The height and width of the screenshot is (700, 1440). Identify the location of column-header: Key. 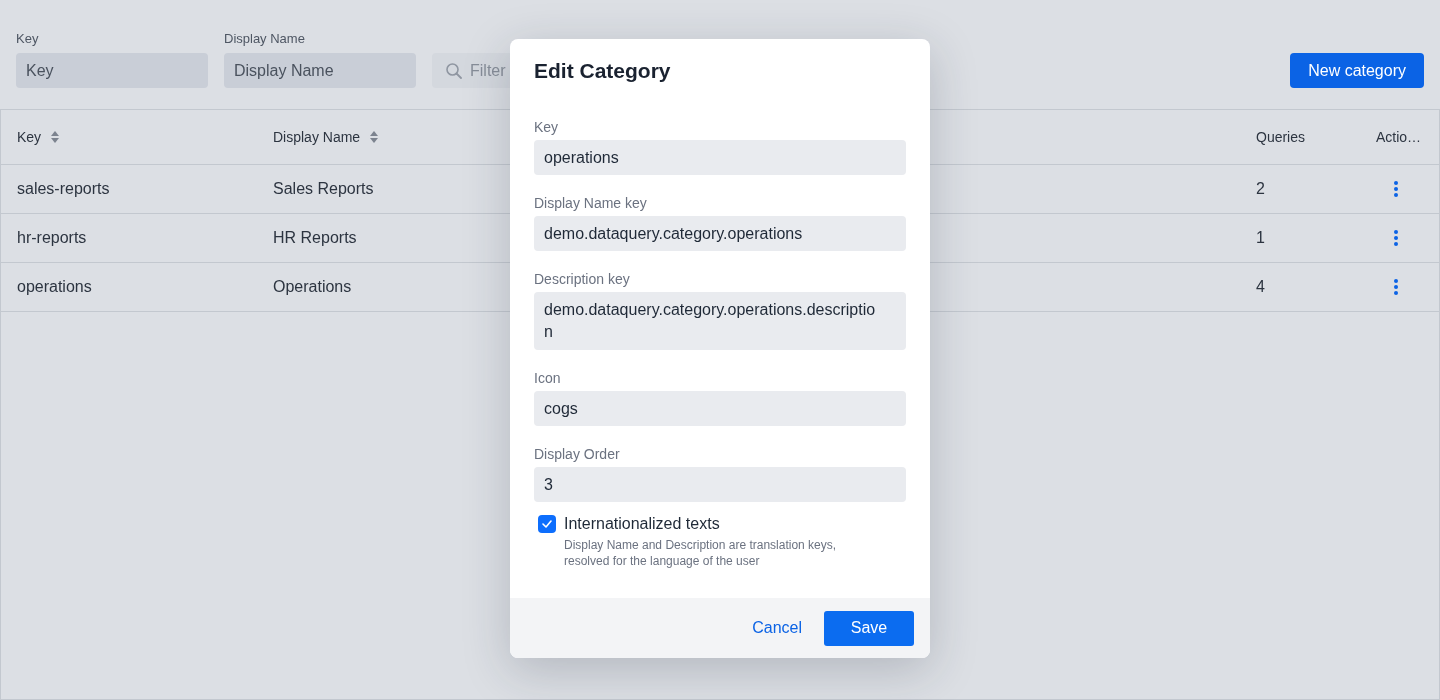
(29, 137).